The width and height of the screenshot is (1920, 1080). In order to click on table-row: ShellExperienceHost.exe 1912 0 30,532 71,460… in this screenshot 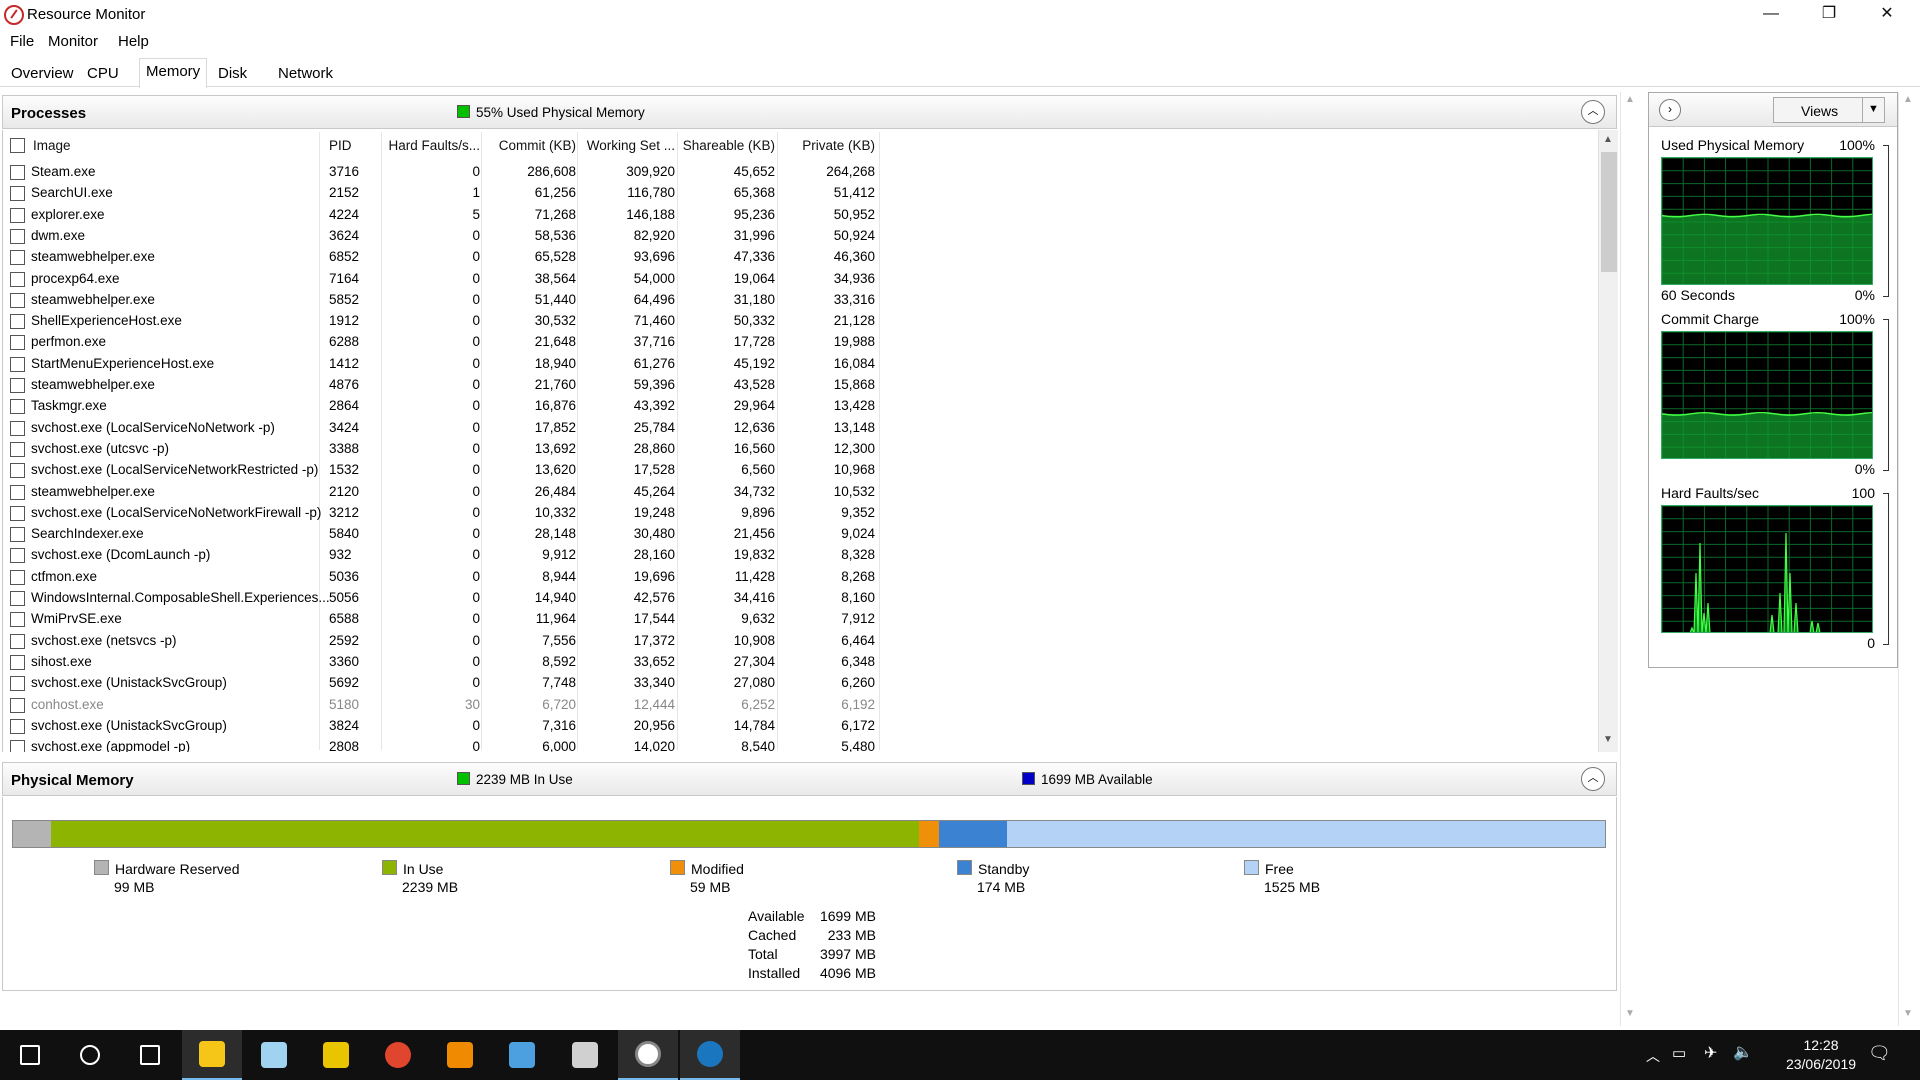, I will do `click(800, 321)`.